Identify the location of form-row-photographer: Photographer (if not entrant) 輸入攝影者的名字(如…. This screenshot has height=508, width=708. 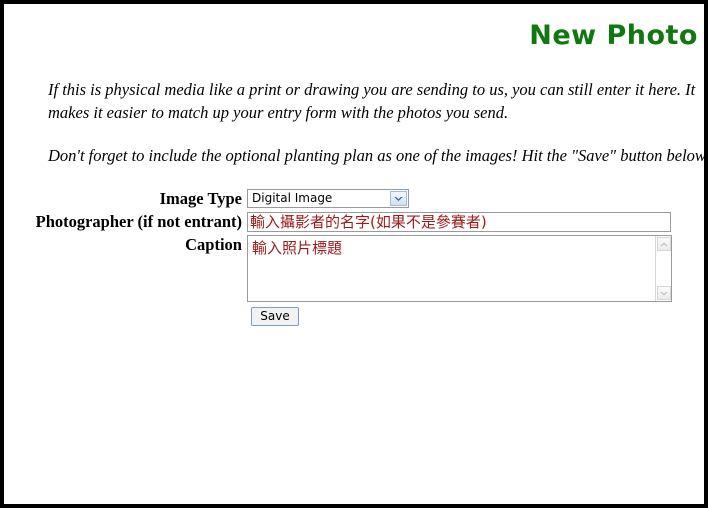
(354, 222).